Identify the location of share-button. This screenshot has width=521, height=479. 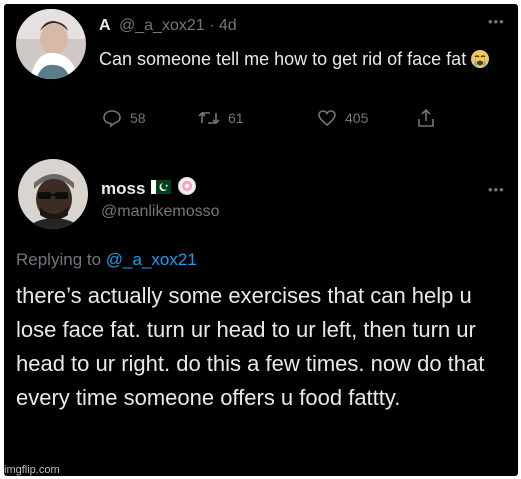
(426, 118).